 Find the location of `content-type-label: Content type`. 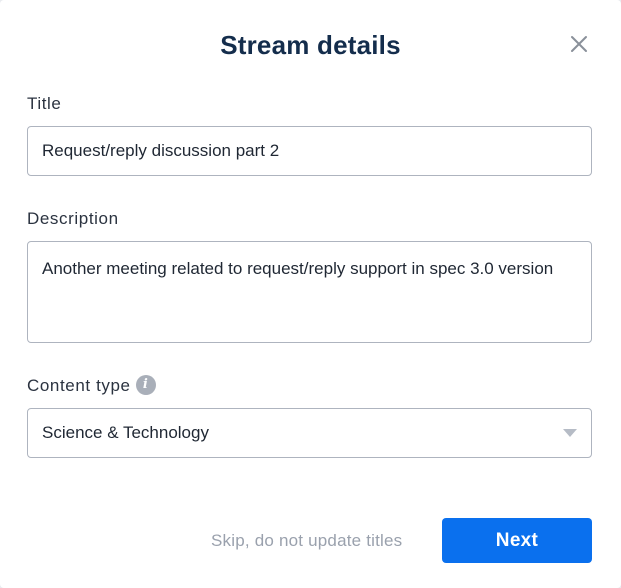

content-type-label: Content type is located at coordinates (79, 385).